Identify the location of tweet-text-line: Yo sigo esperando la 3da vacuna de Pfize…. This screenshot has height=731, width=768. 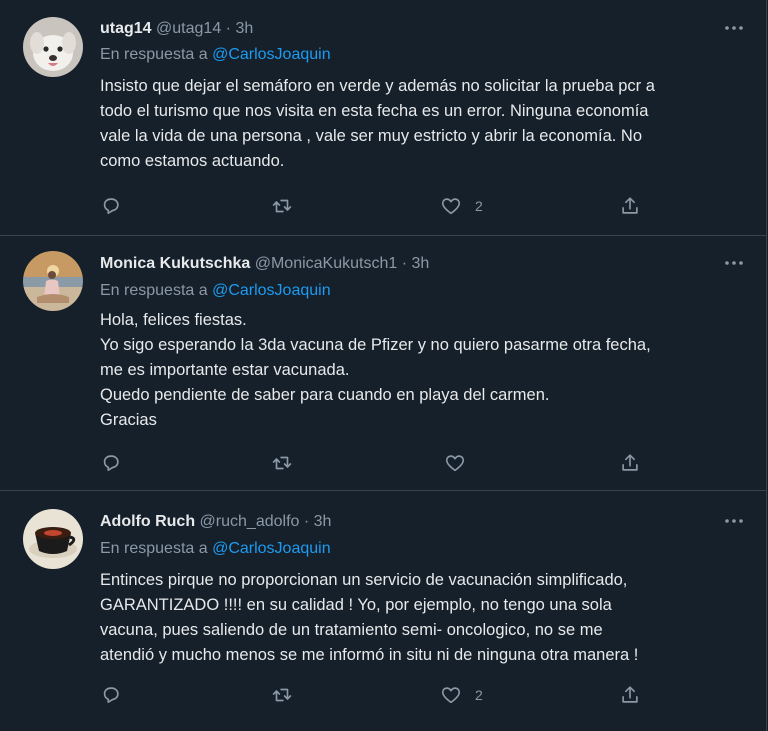
(375, 345).